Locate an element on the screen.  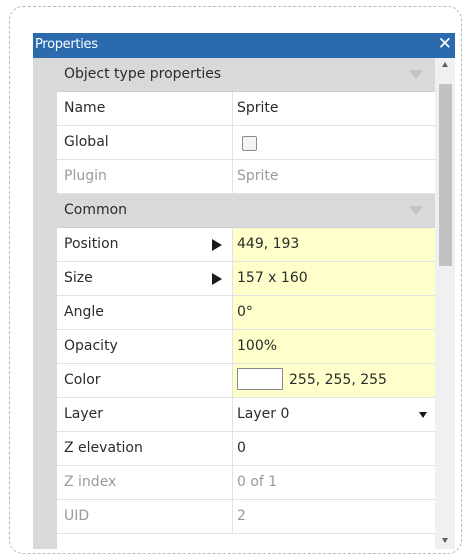
z-index-value: 0 of 1 is located at coordinates (257, 482).